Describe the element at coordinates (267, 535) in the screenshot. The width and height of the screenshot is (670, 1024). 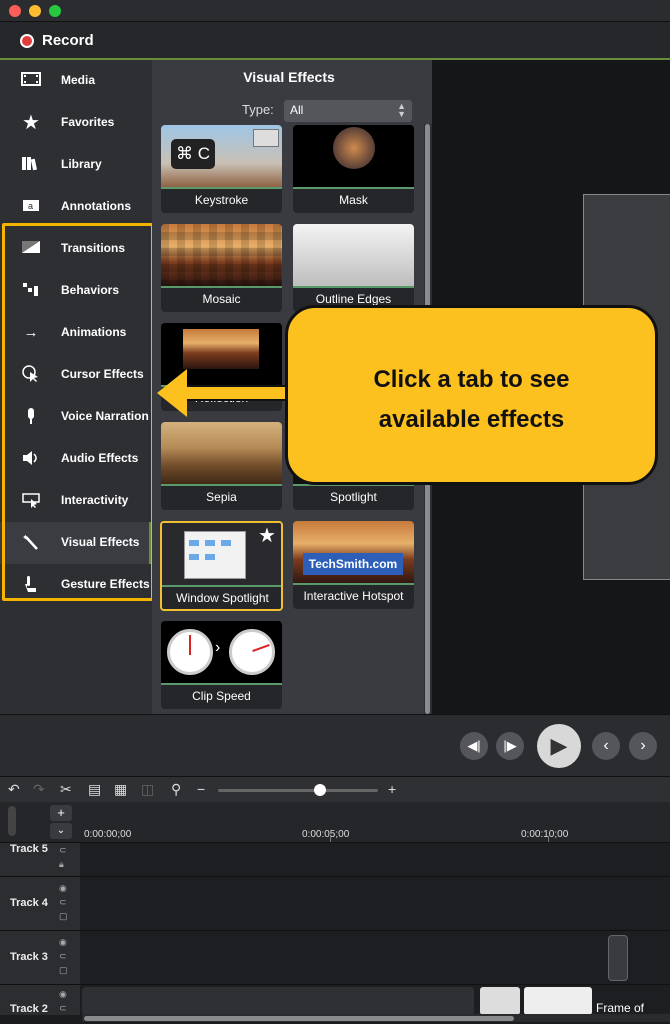
I see `favorite-star-icon: ★` at that location.